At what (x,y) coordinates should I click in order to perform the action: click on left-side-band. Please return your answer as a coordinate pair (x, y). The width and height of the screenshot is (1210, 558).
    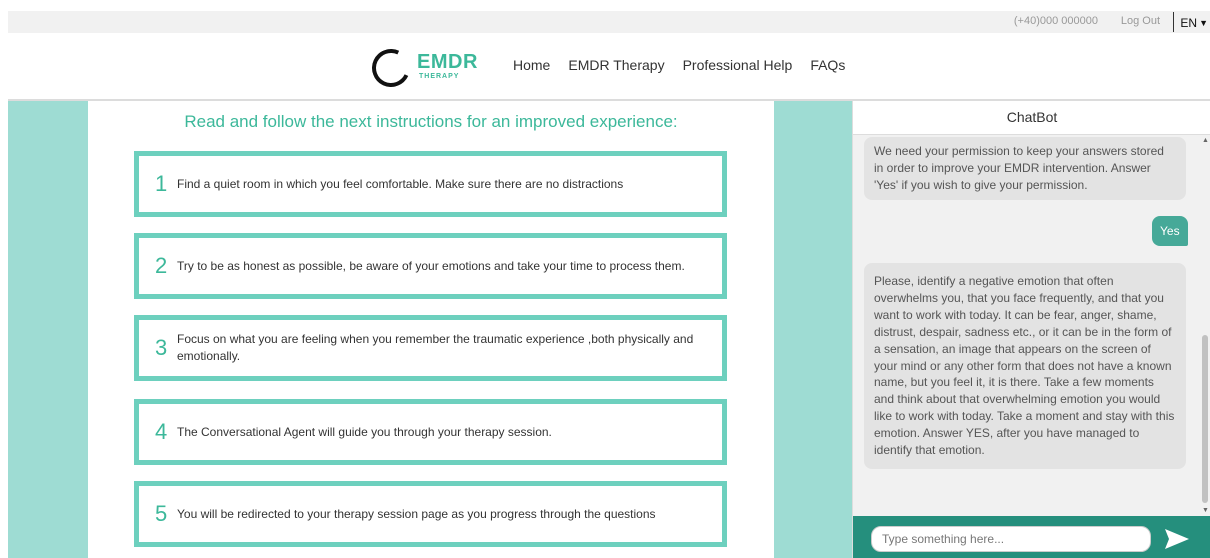
    Looking at the image, I should click on (48, 329).